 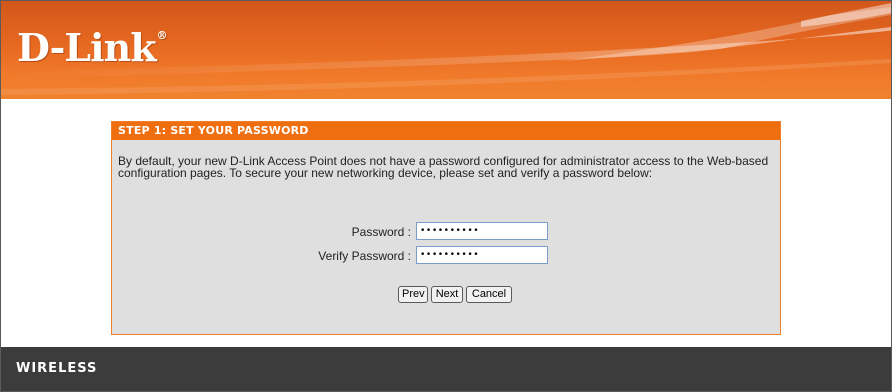 I want to click on verify-password-field, so click(x=482, y=255).